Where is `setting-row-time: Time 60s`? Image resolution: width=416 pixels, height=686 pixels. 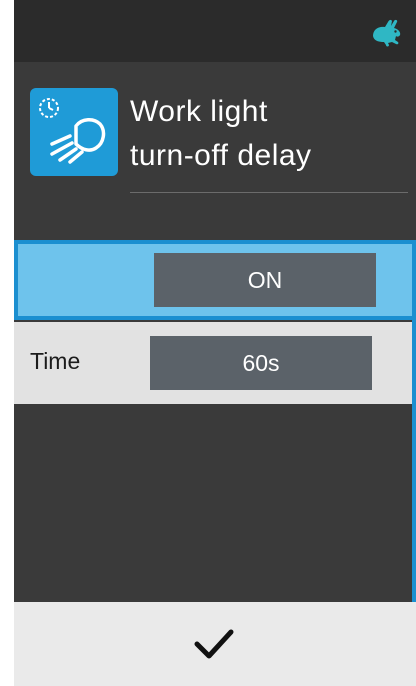 setting-row-time: Time 60s is located at coordinates (215, 363).